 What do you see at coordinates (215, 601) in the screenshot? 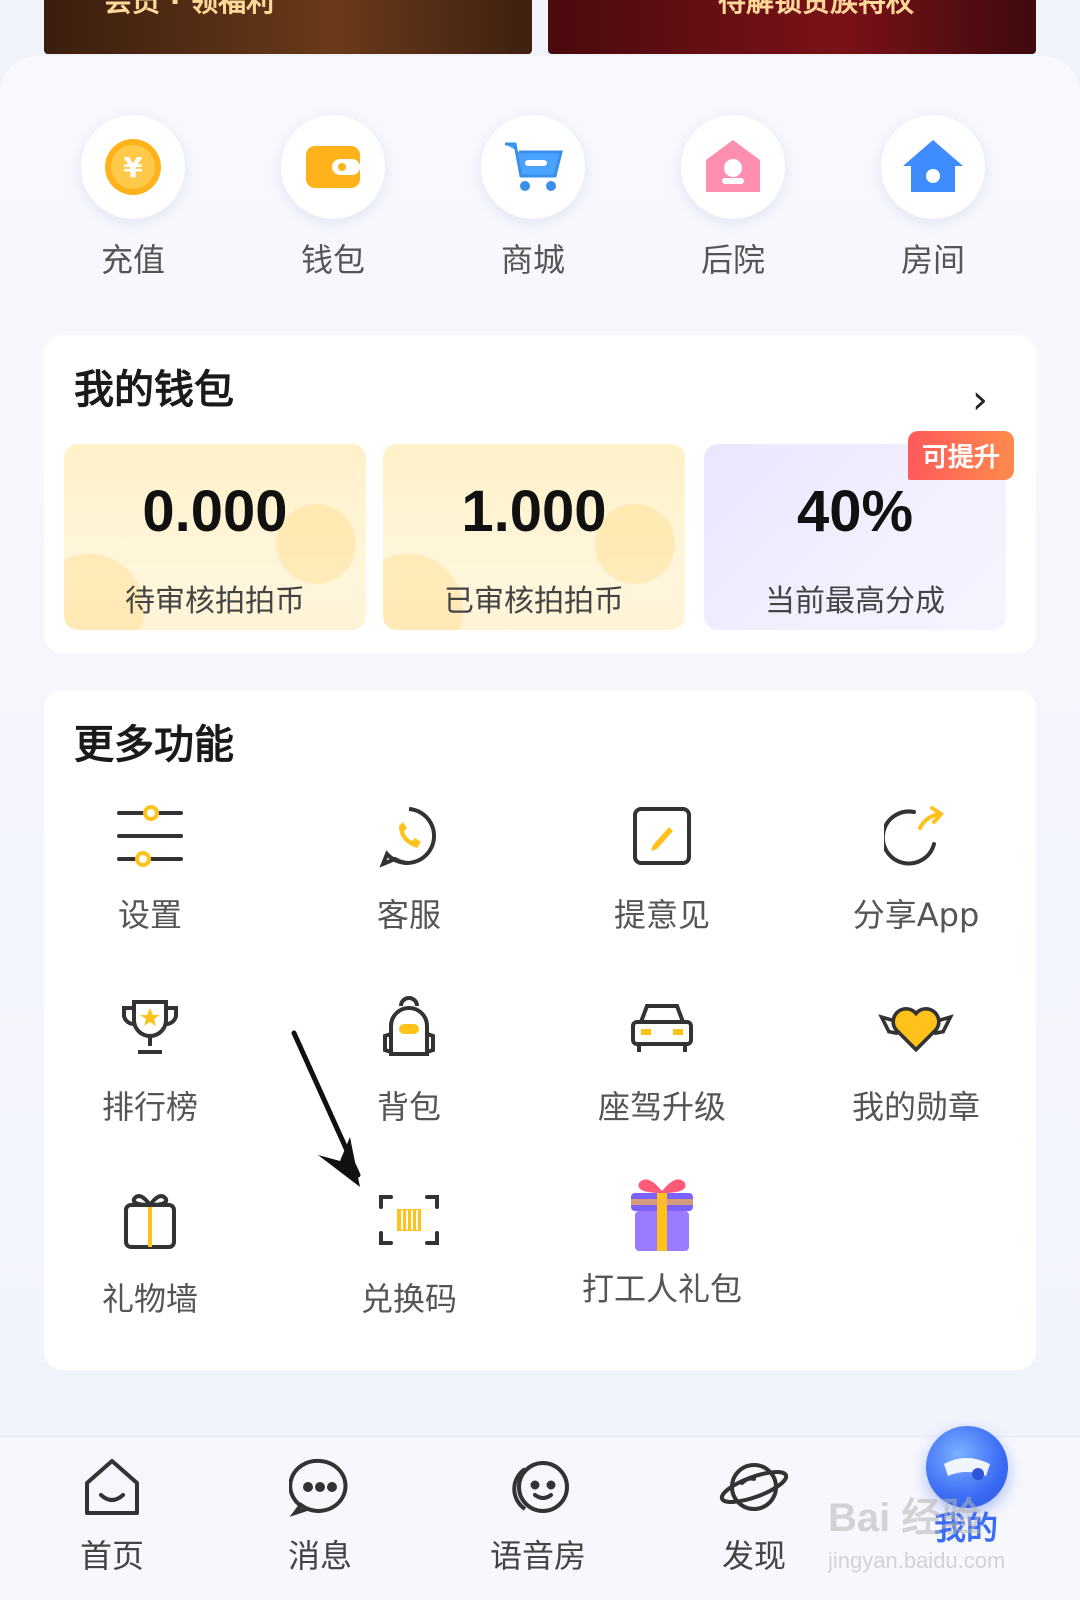
I see `stat-label: 待审核拍拍币` at bounding box center [215, 601].